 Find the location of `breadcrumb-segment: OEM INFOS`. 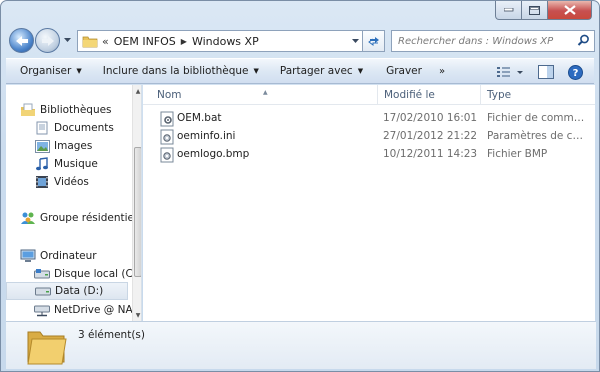

breadcrumb-segment: OEM INFOS is located at coordinates (145, 41).